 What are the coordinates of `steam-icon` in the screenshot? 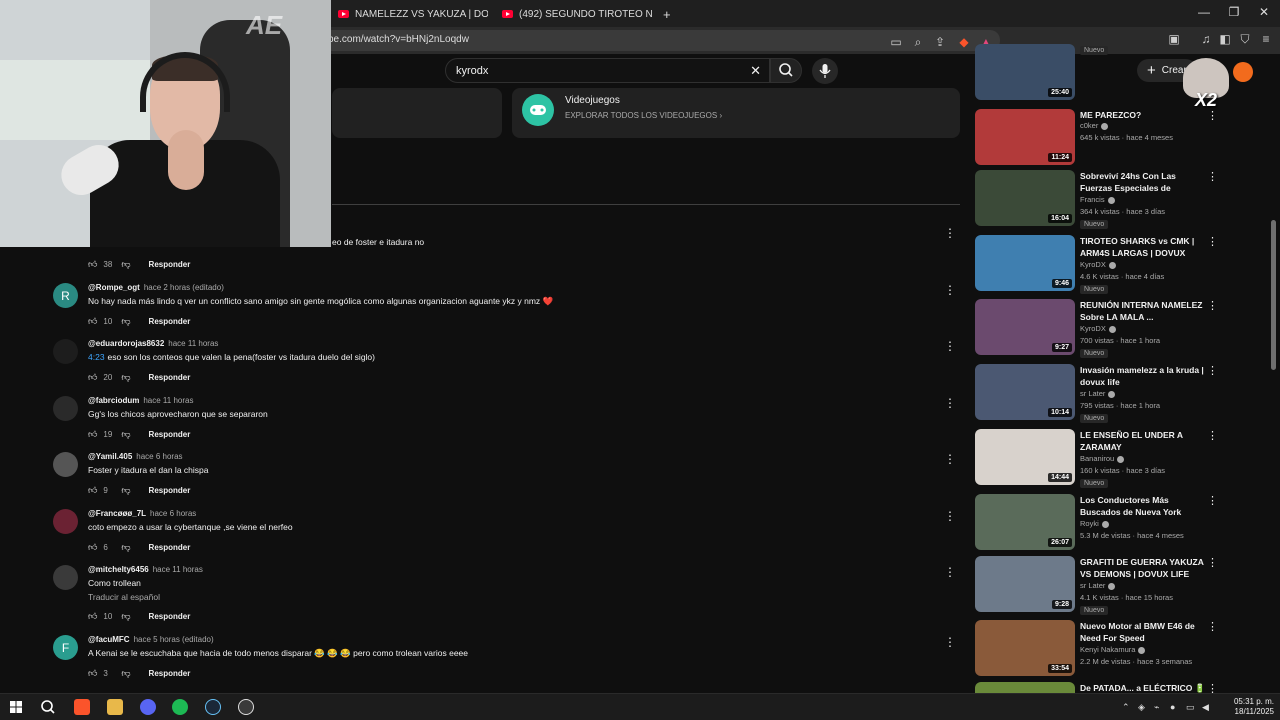 It's located at (213, 707).